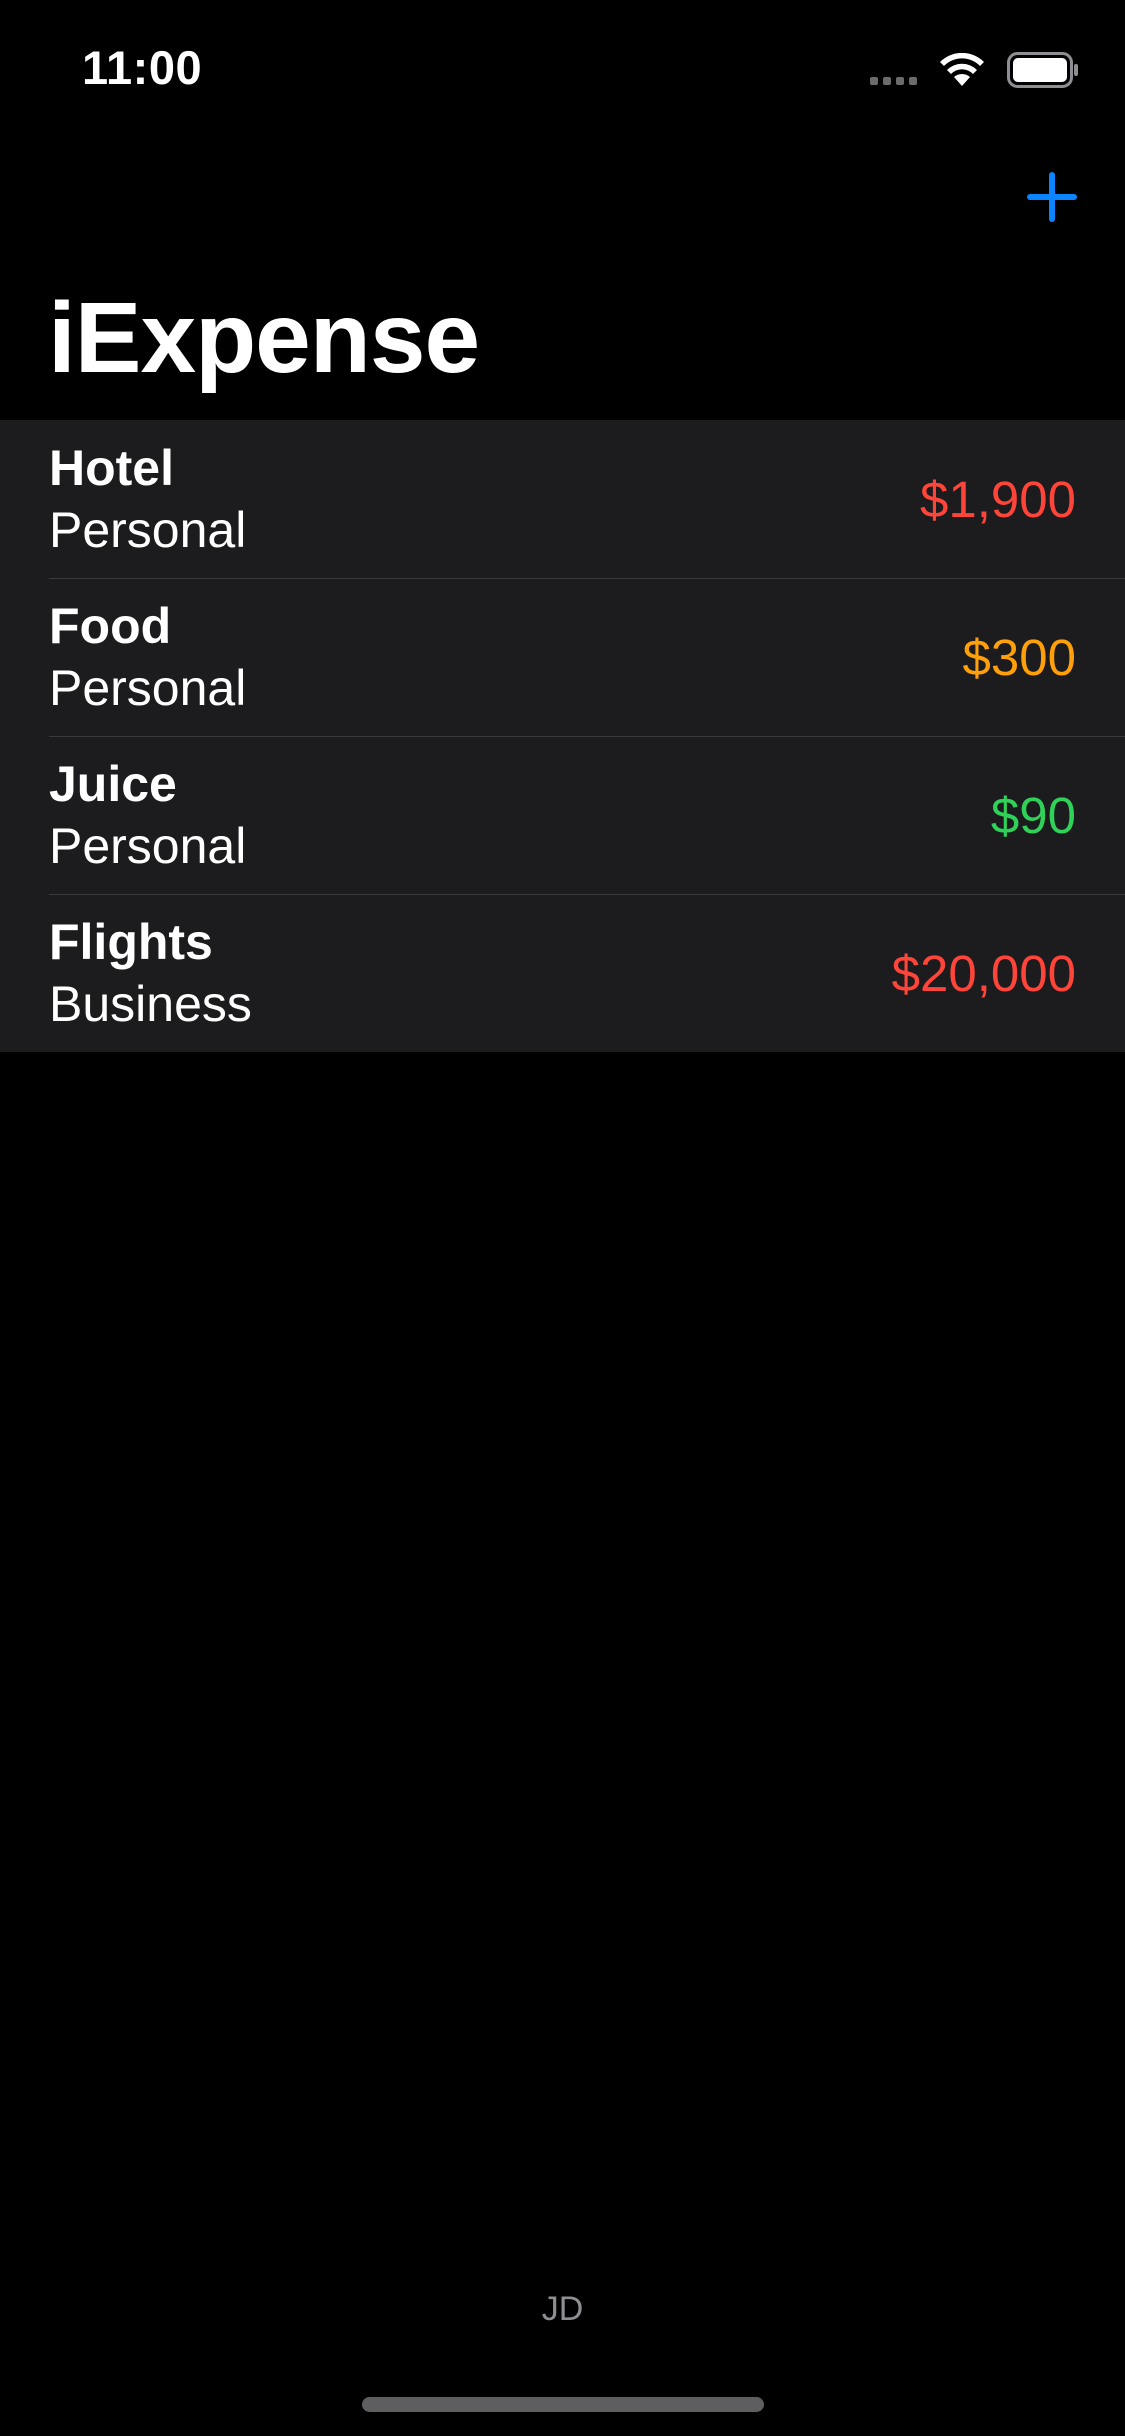 This screenshot has width=1125, height=2436. I want to click on plus-icon, so click(1052, 197).